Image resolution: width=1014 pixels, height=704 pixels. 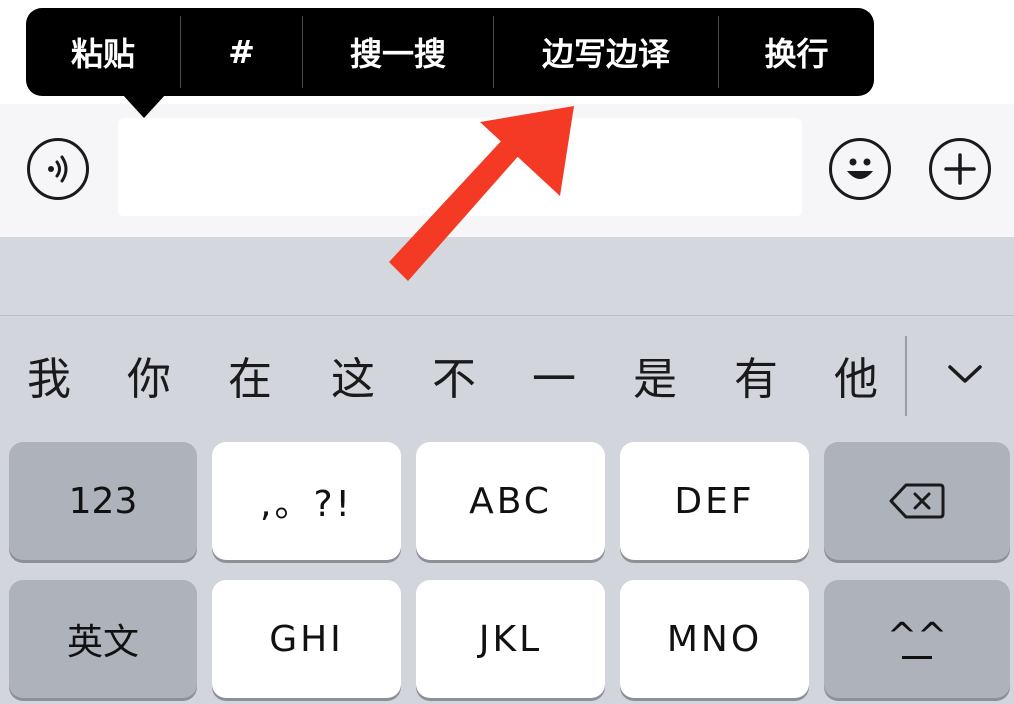 I want to click on key-label: JKL, so click(x=510, y=639).